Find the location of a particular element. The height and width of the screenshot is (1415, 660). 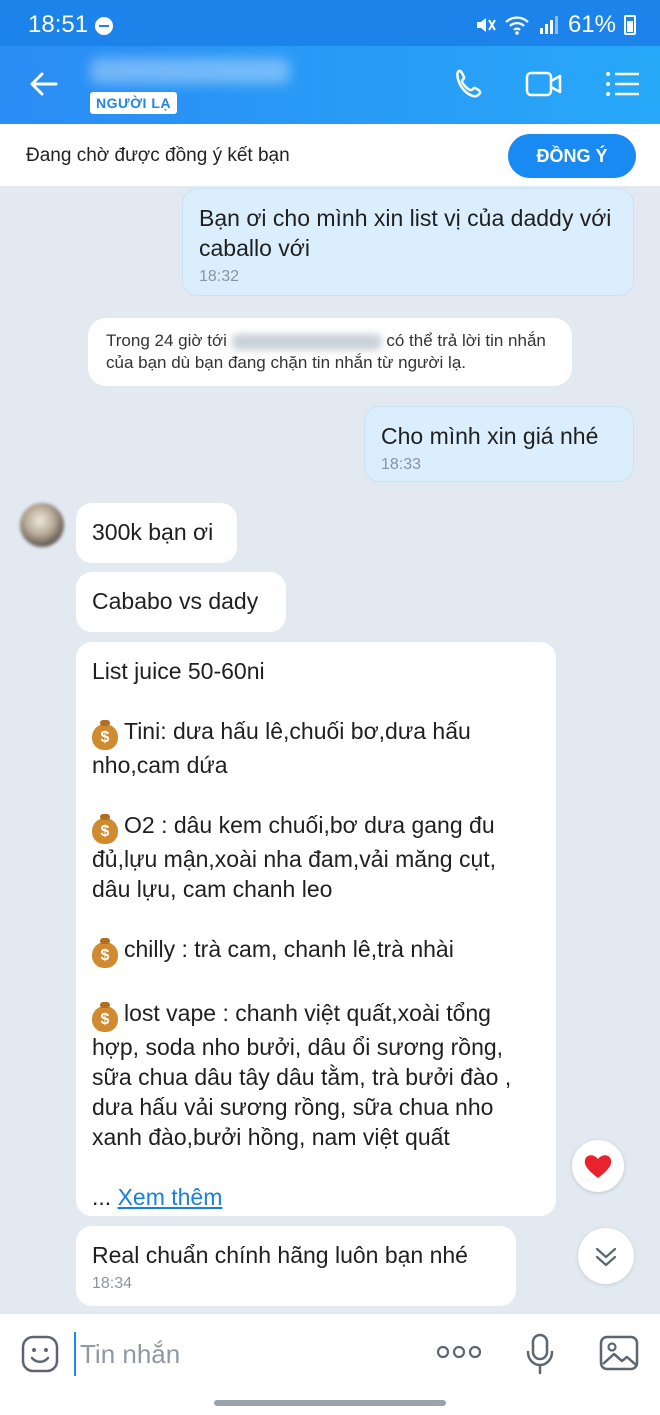

stranger-badge: NGƯỜI LẠ is located at coordinates (133, 103).